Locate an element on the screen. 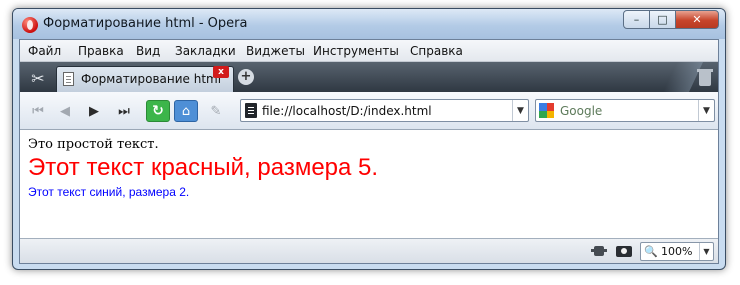  opera-logo-icon is located at coordinates (30, 25).